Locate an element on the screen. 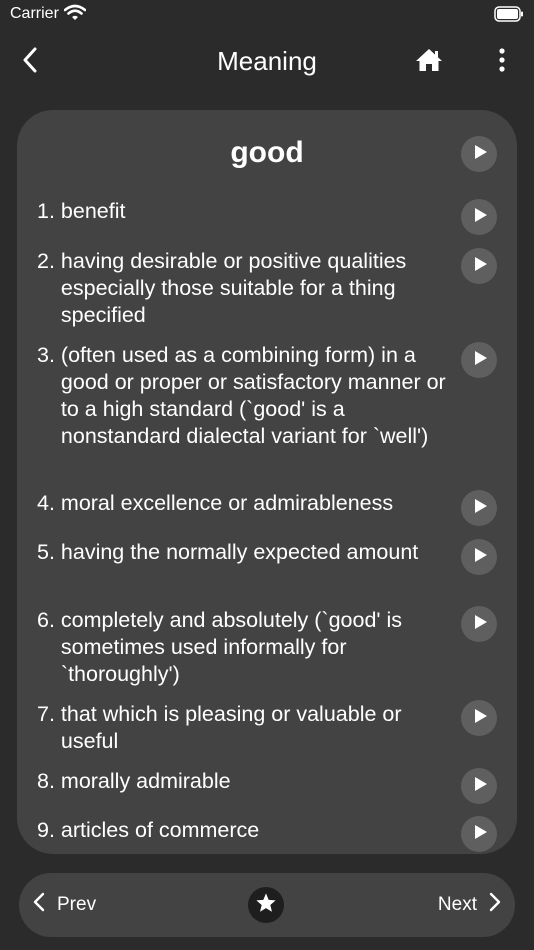  meaning-item: 1. benefit is located at coordinates (246, 211).